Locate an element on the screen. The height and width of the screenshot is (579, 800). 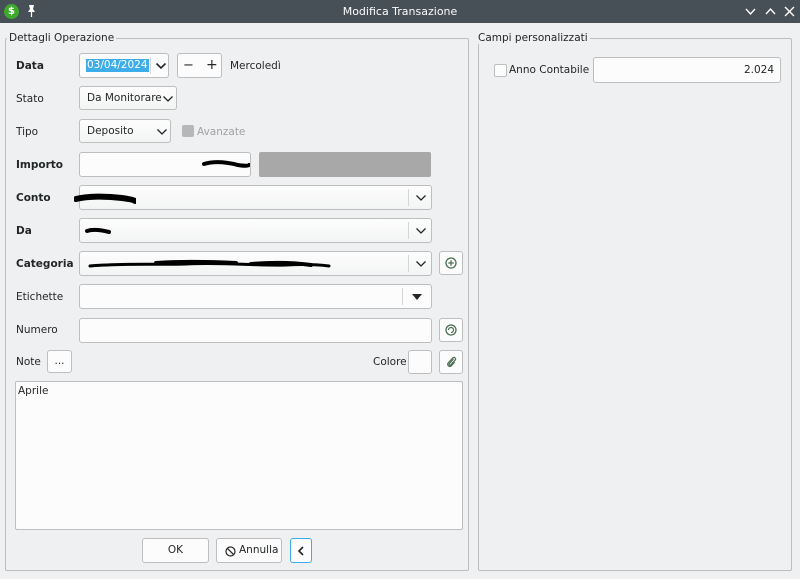
anno-contabile-value: 2.024 is located at coordinates (758, 70).